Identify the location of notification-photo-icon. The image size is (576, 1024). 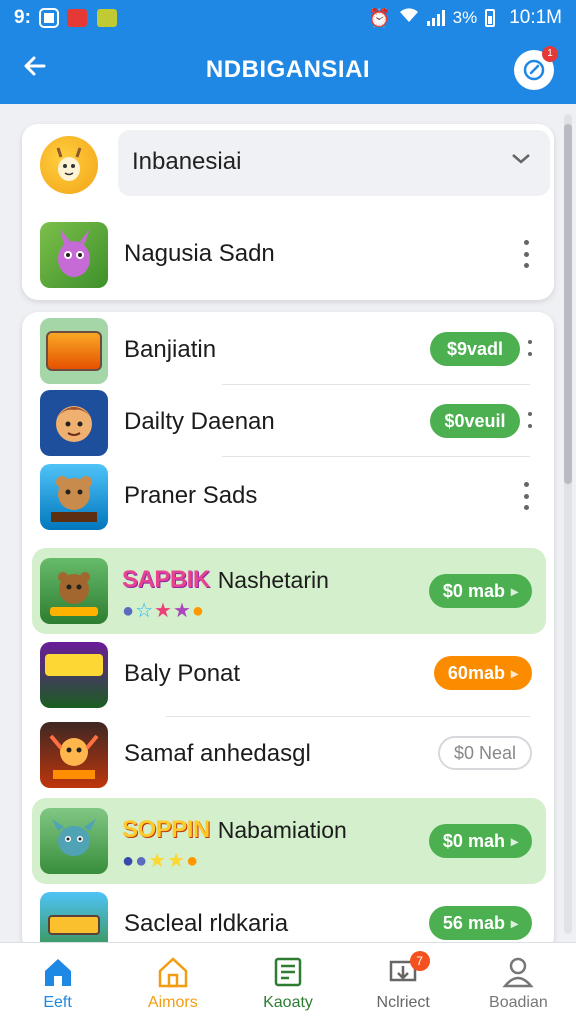
(106, 18).